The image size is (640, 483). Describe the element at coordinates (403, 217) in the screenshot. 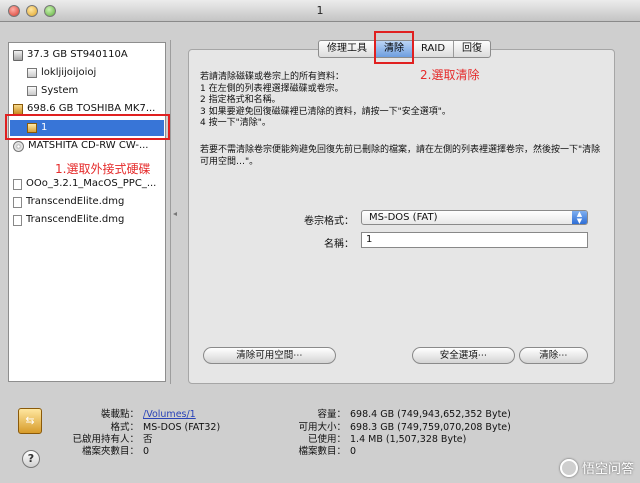

I see `format-select-value: MS-DOS (FAT)` at that location.